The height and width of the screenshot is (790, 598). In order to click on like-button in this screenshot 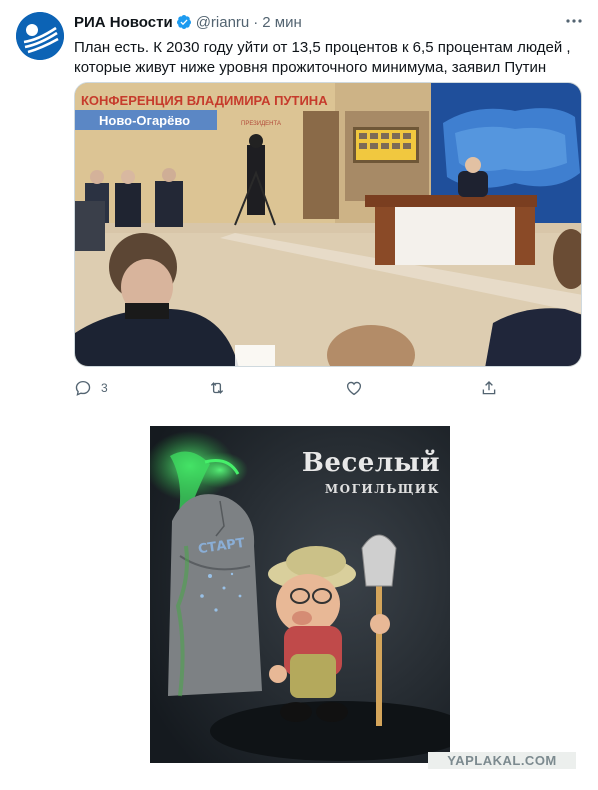, I will do `click(354, 388)`.